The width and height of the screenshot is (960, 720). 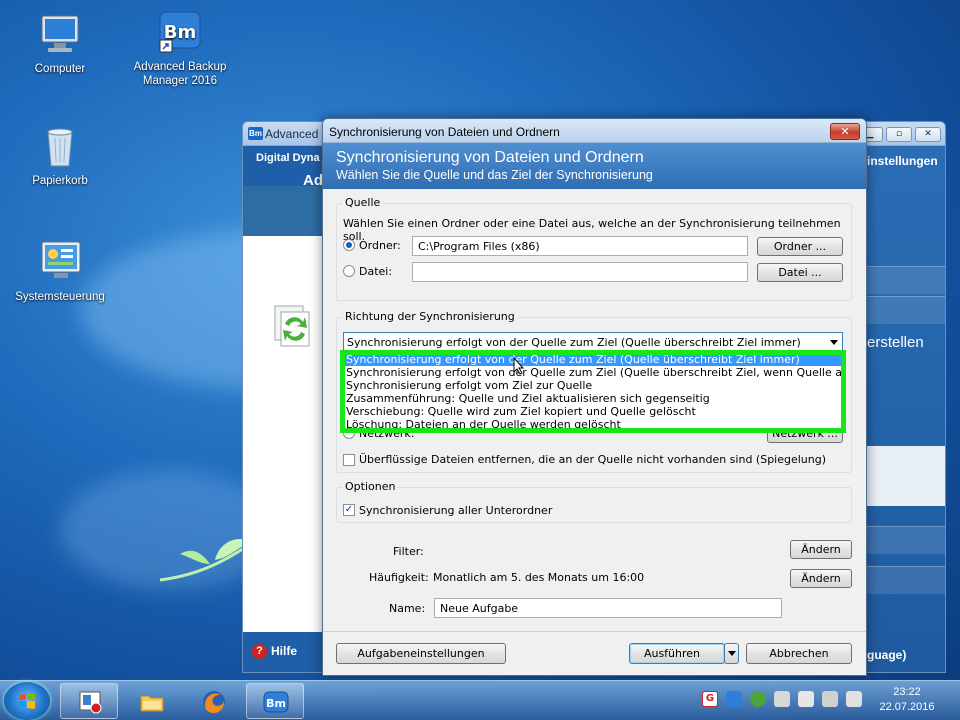 What do you see at coordinates (782, 699) in the screenshot?
I see `usb-tray-icon` at bounding box center [782, 699].